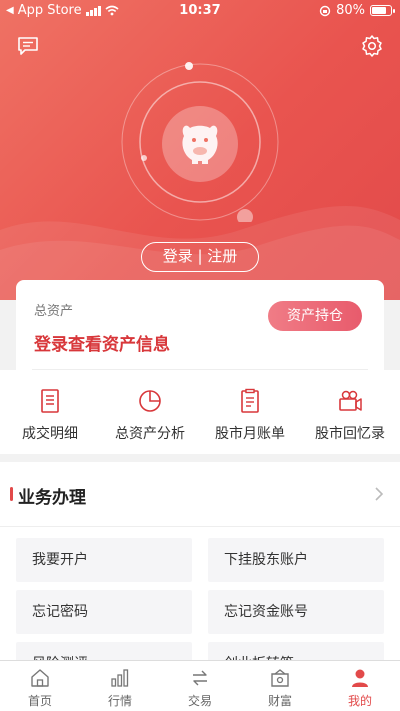  I want to click on tab-mine: 我的, so click(360, 686).